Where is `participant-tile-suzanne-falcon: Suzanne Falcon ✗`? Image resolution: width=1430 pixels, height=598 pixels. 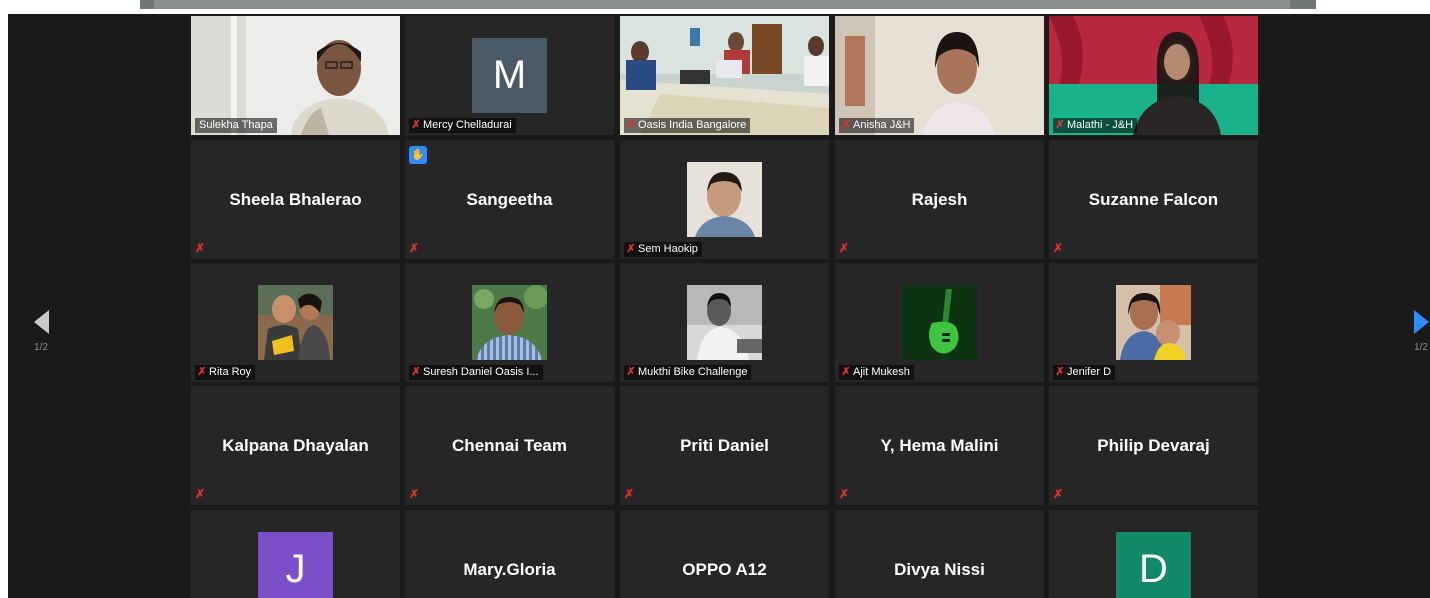 participant-tile-suzanne-falcon: Suzanne Falcon ✗ is located at coordinates (1153, 199).